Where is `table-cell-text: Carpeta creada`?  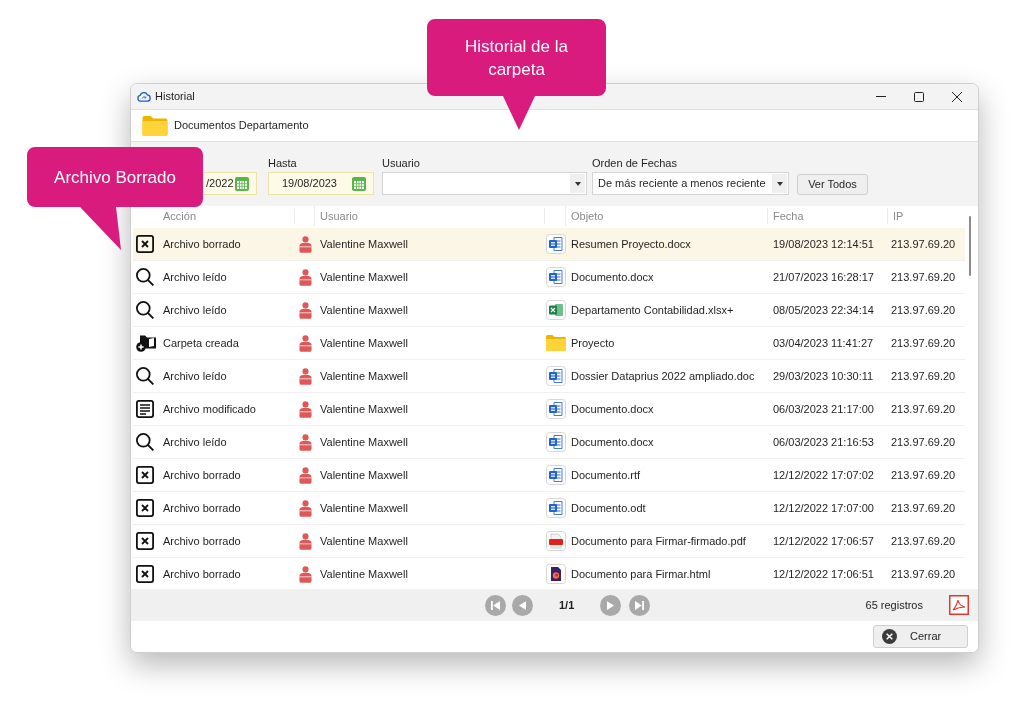
table-cell-text: Carpeta creada is located at coordinates (201, 343).